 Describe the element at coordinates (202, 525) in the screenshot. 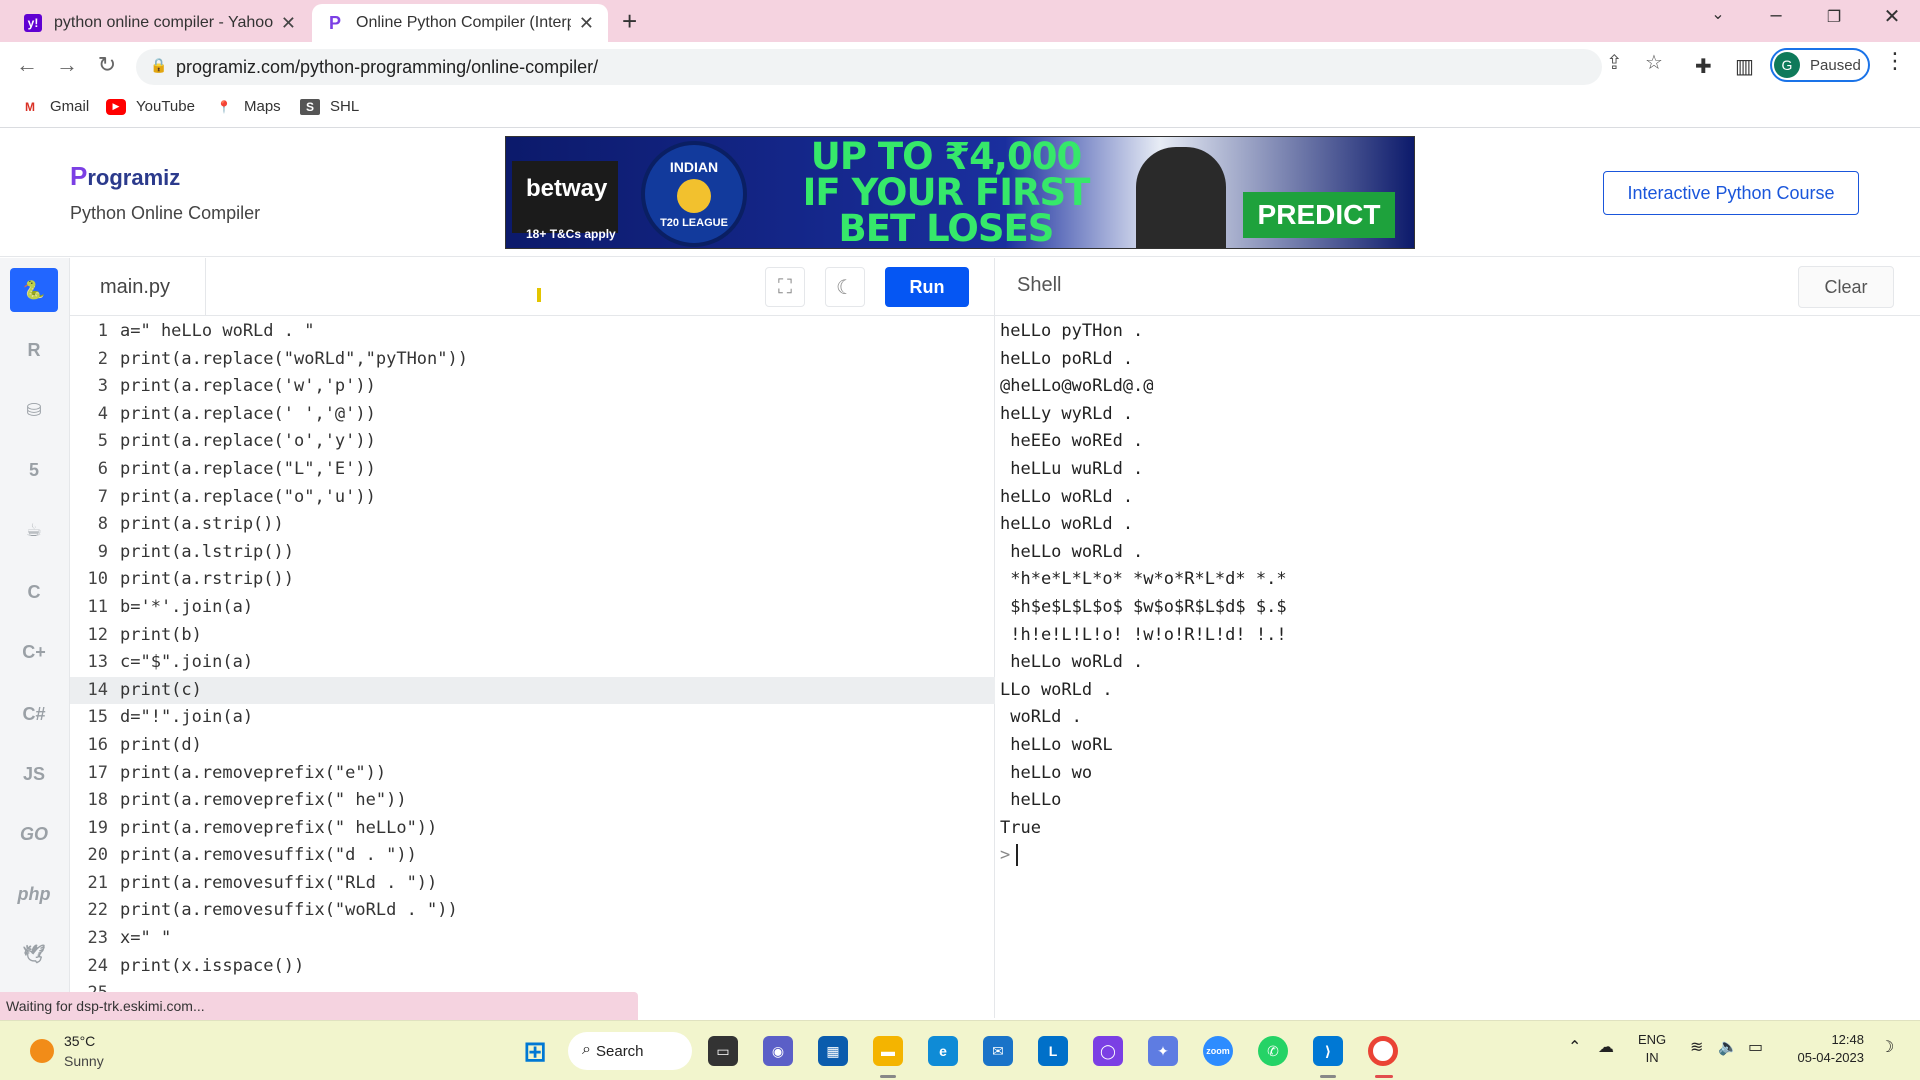

I see `code-text: print(a.strip())` at that location.